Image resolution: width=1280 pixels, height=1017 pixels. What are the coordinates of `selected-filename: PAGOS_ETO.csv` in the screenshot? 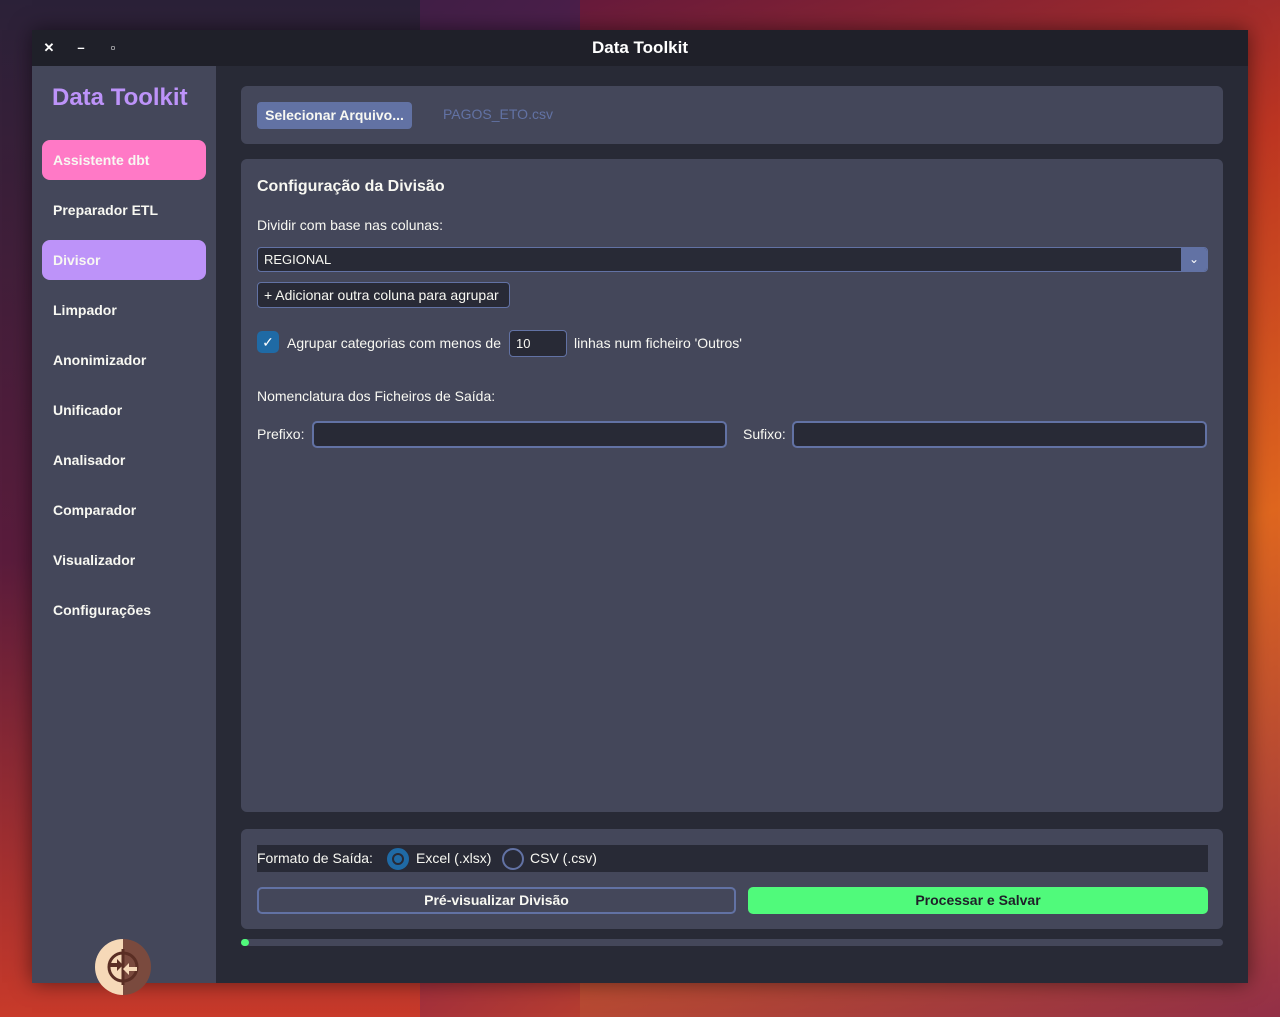 It's located at (498, 114).